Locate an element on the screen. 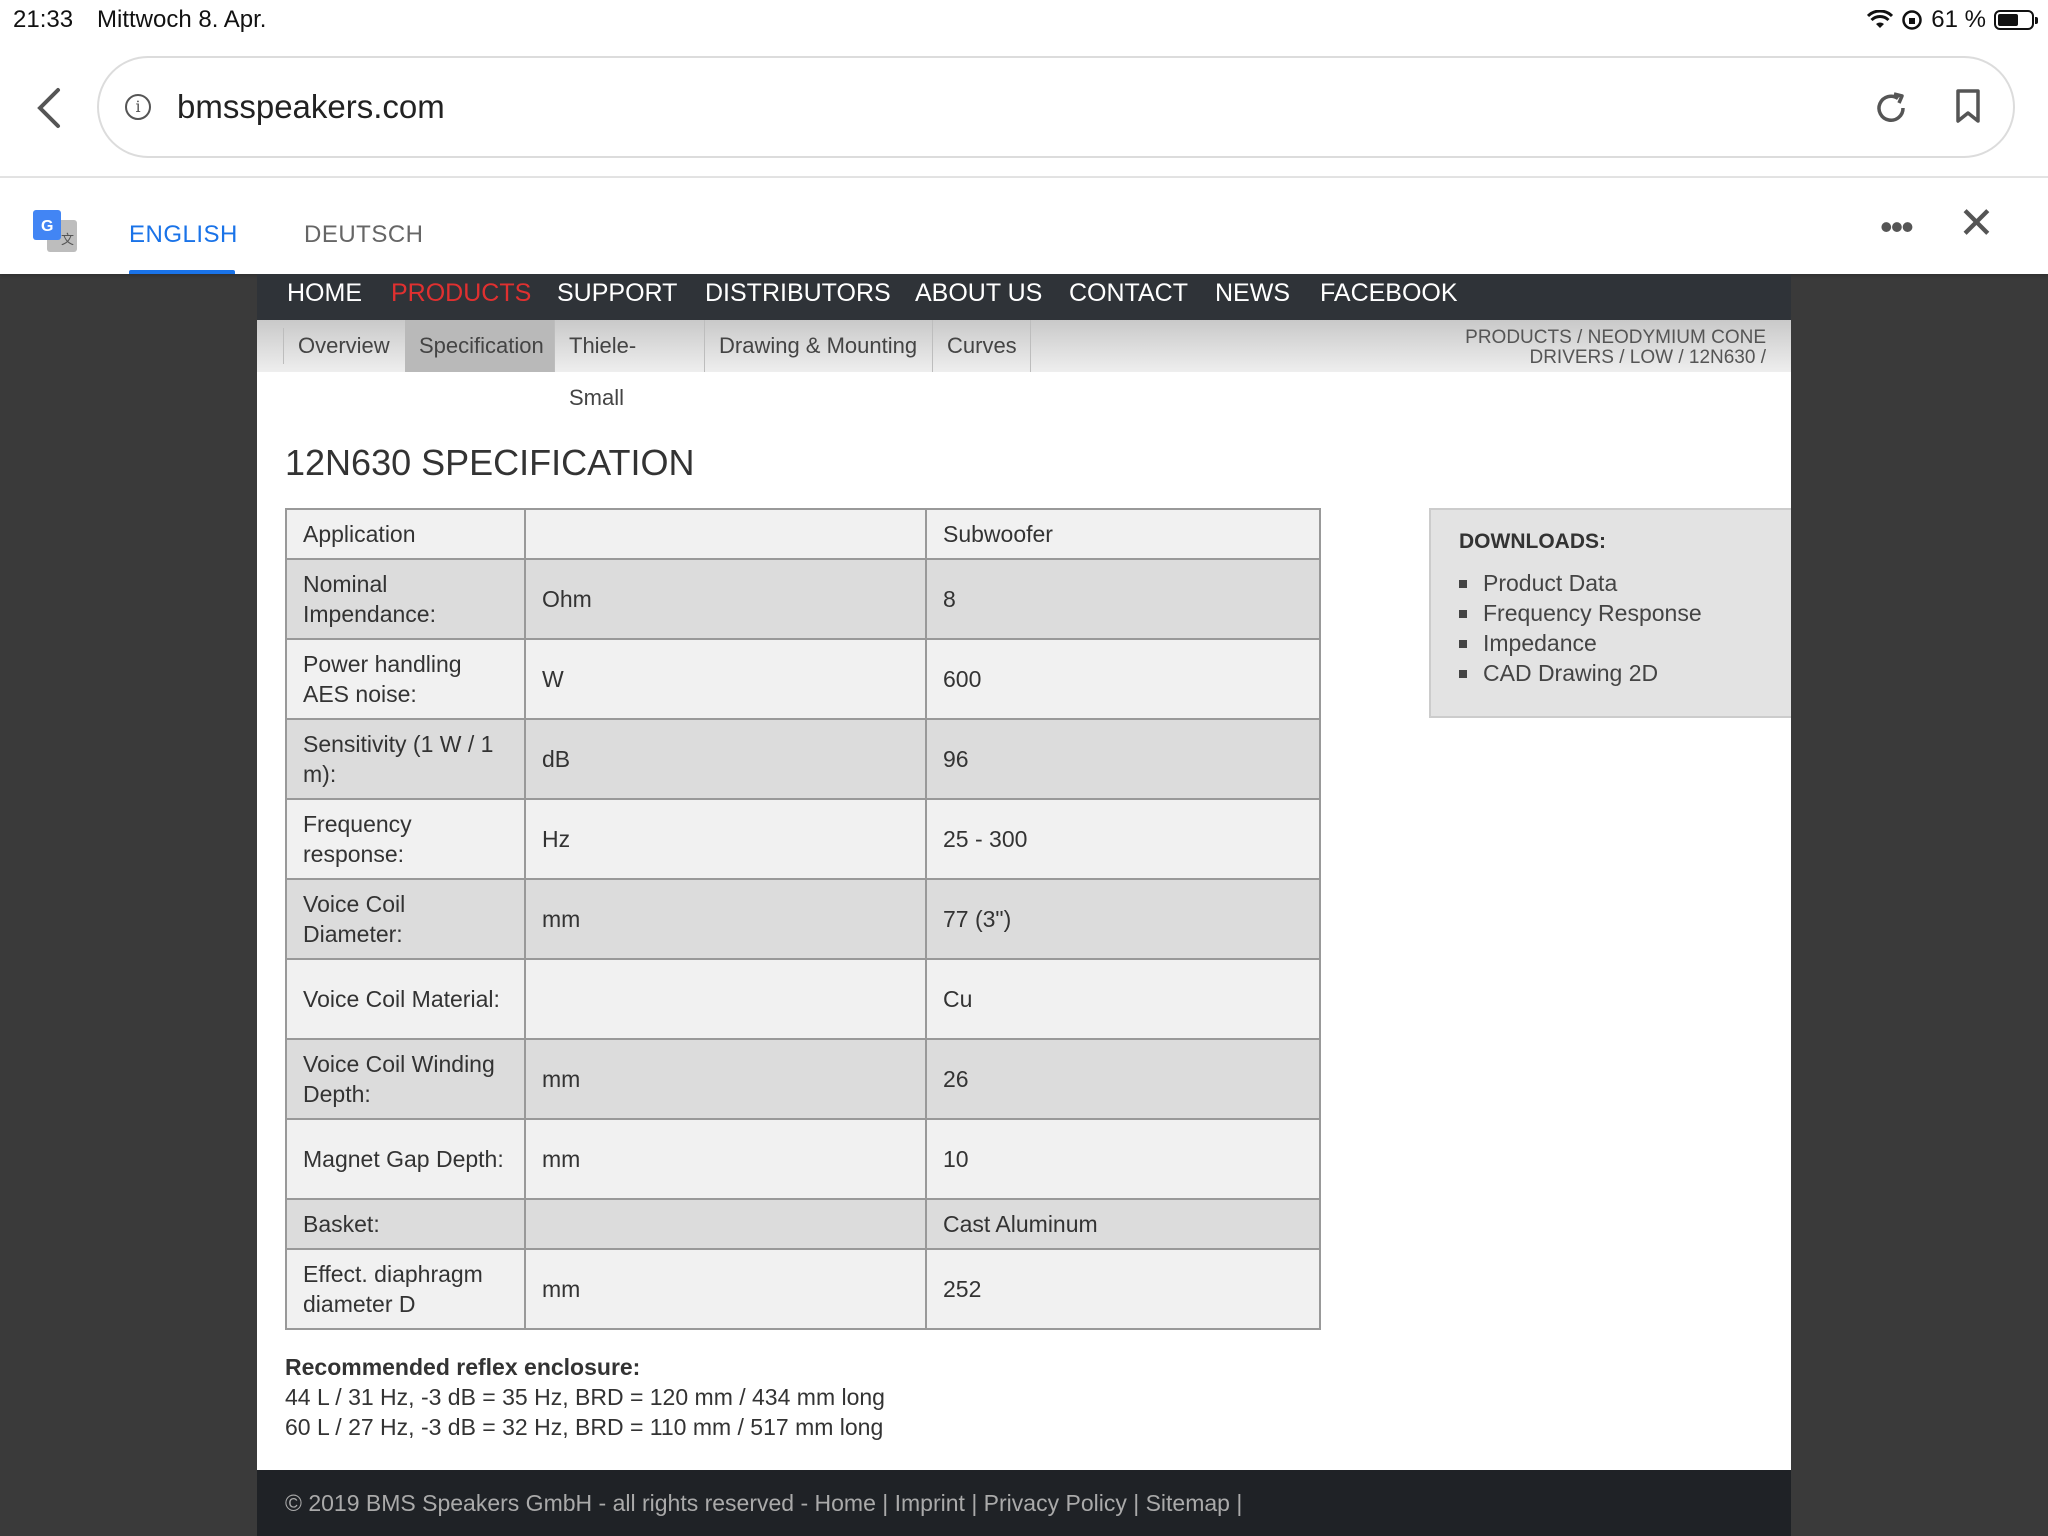 This screenshot has height=1536, width=2048. active-tab-indicator is located at coordinates (182, 272).